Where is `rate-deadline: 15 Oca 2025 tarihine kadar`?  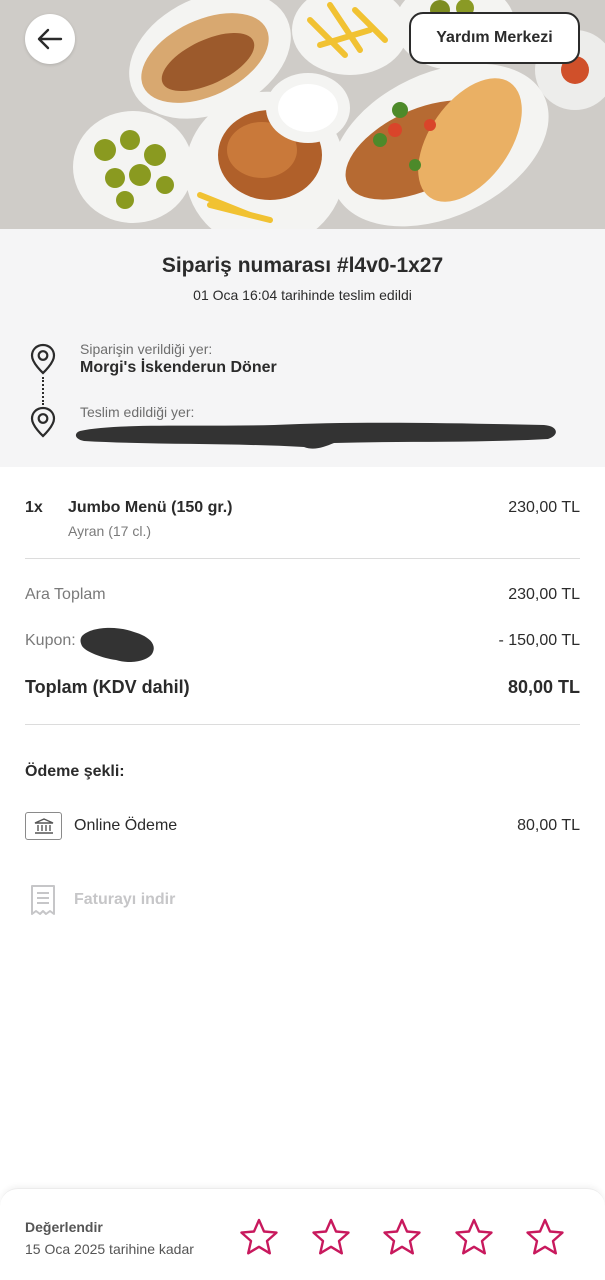
rate-deadline: 15 Oca 2025 tarihine kadar is located at coordinates (109, 1249).